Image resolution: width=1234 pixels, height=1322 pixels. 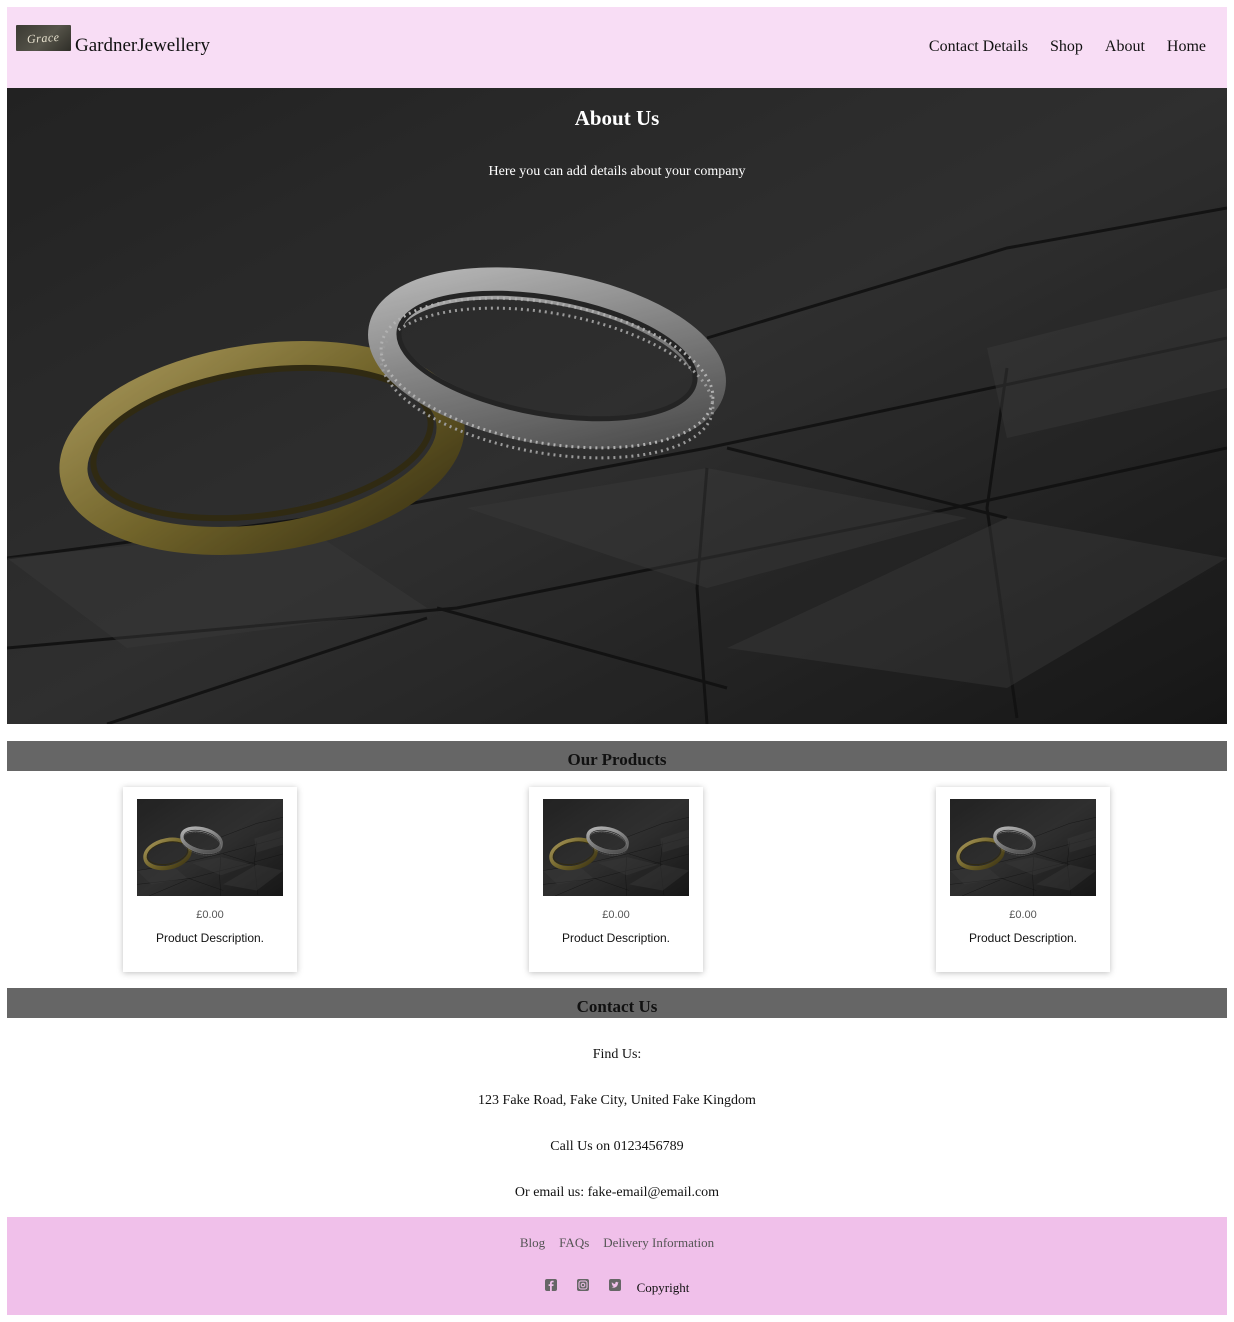 I want to click on footer-link-delivery: Delivery Information, so click(x=658, y=1243).